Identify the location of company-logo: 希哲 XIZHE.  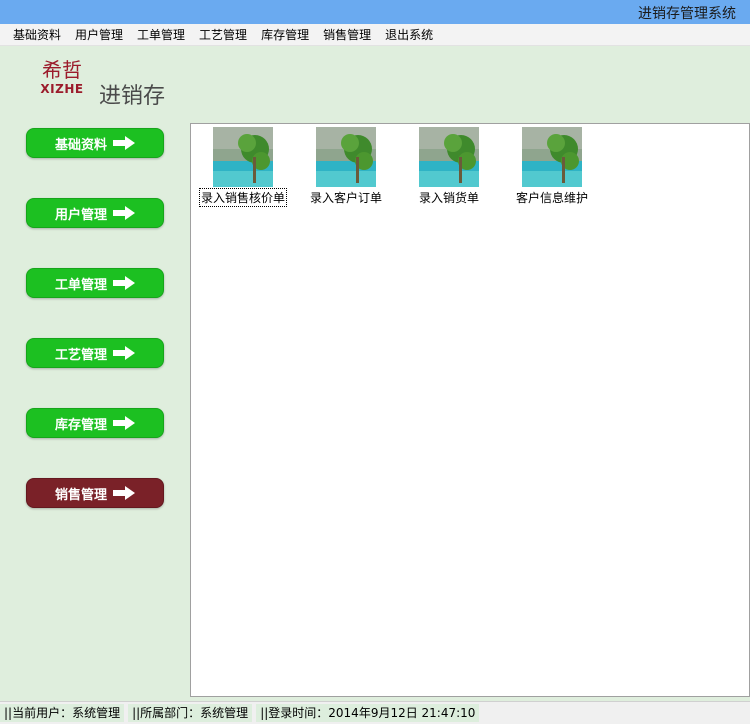
(62, 77).